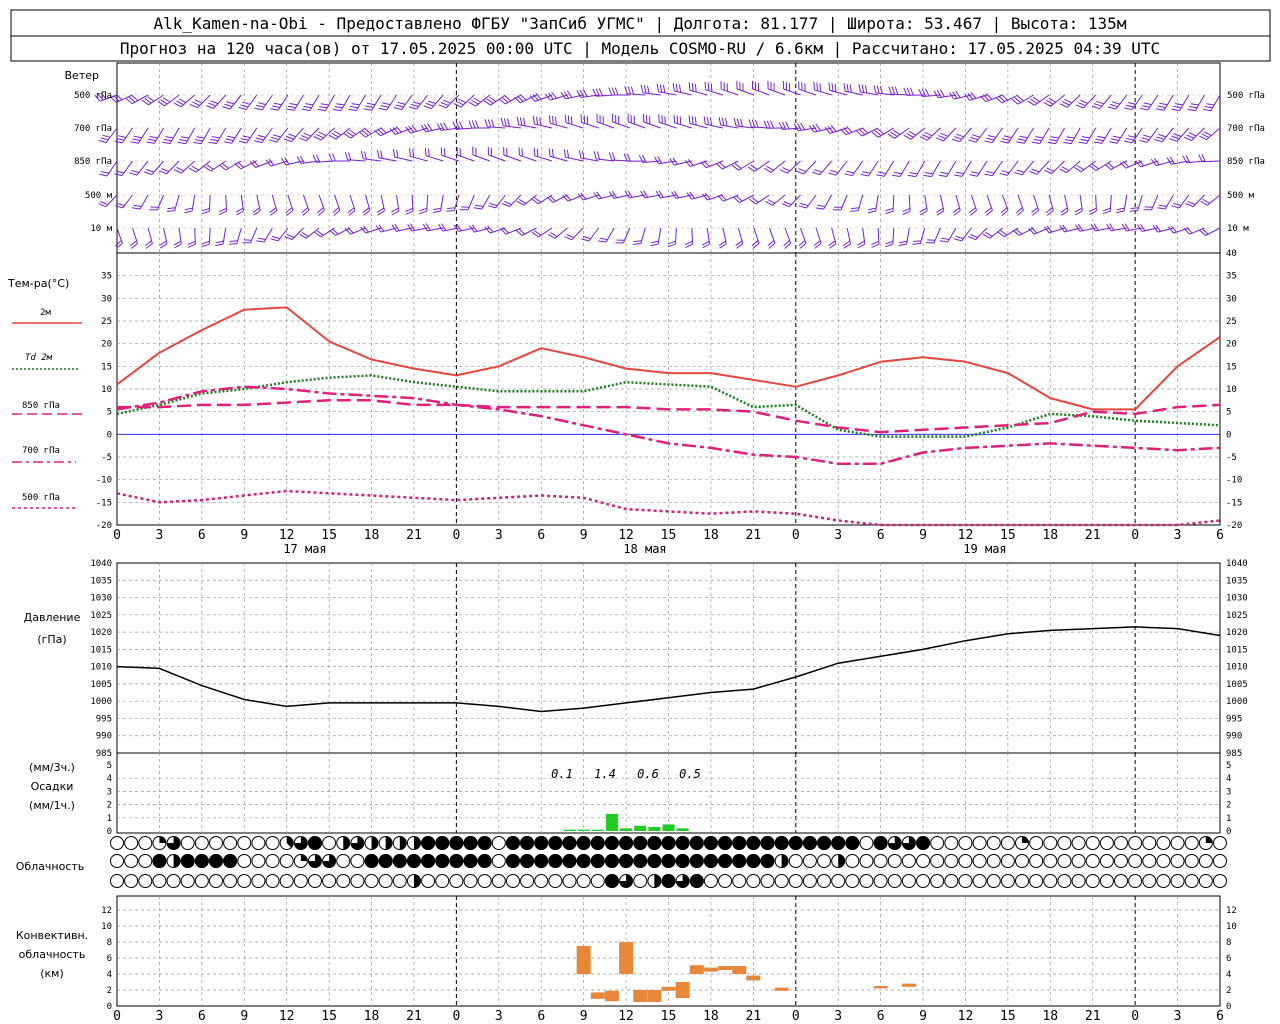  Describe the element at coordinates (39, 358) in the screenshot. I see `legend-td2m-label: Td 2м` at that location.